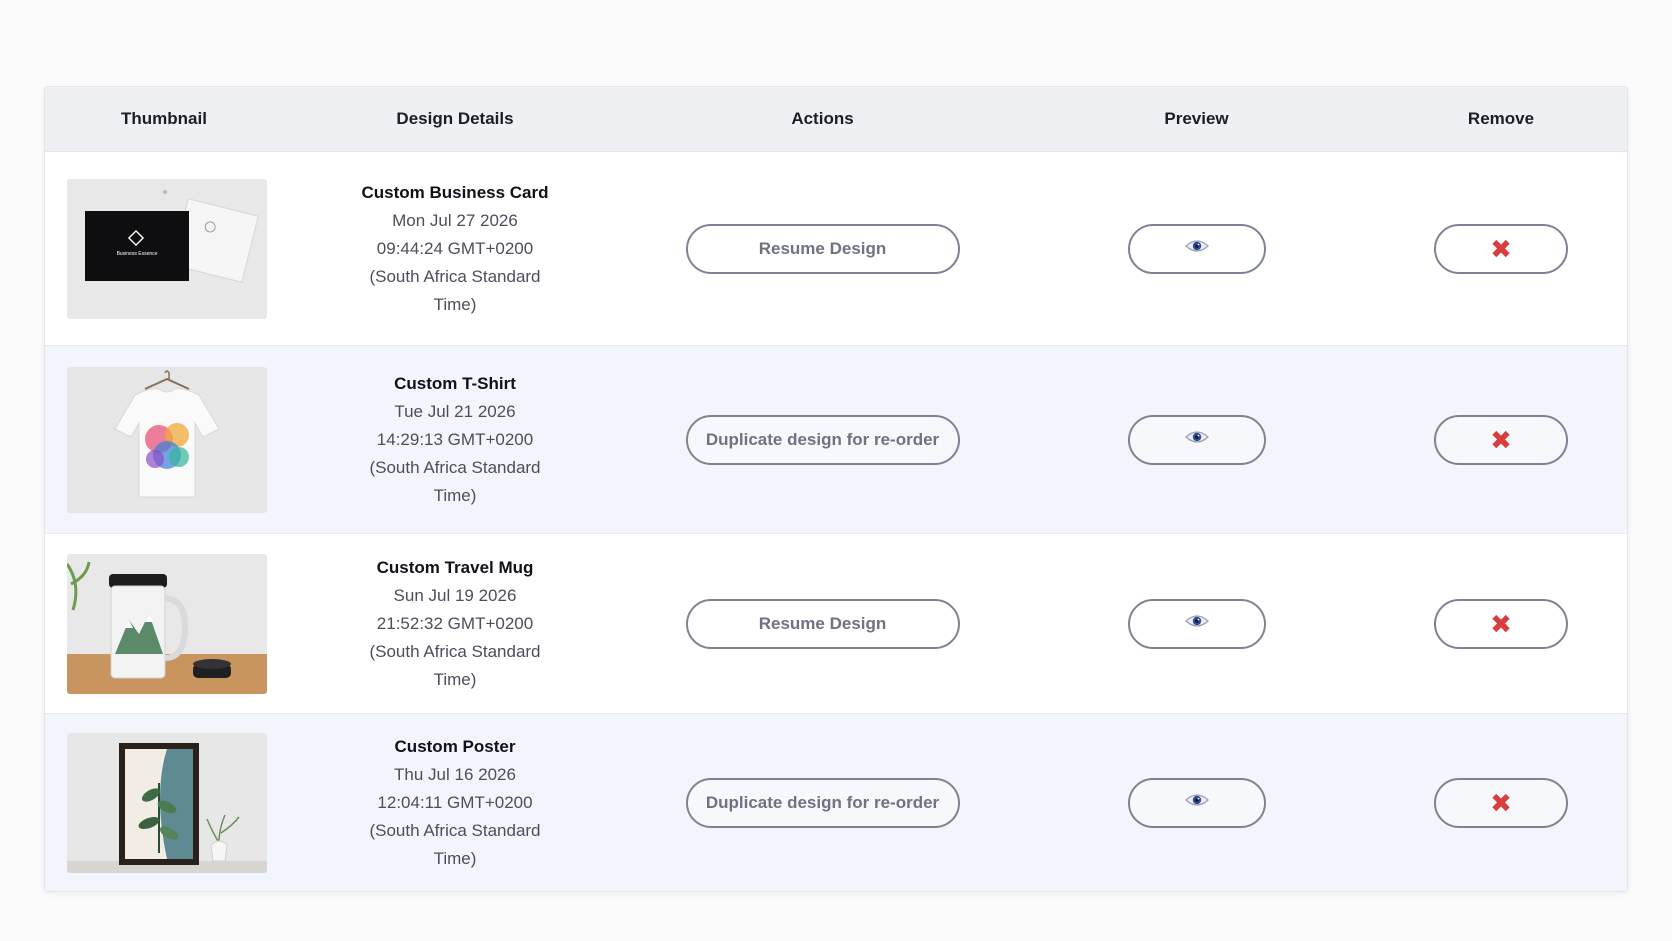 The height and width of the screenshot is (941, 1672). Describe the element at coordinates (455, 774) in the screenshot. I see `design-date: Thu Jul 16 2026` at that location.